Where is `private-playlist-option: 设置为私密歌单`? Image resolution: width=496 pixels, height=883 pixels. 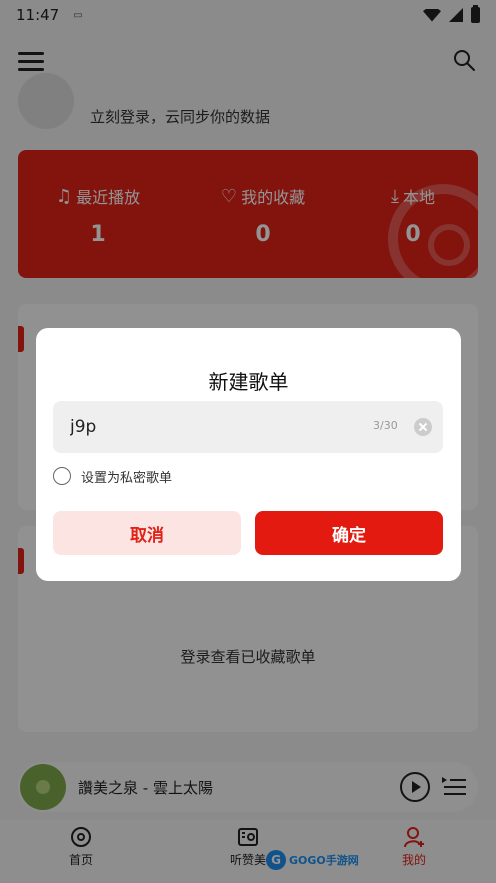
private-playlist-option: 设置为私密歌单 is located at coordinates (112, 476).